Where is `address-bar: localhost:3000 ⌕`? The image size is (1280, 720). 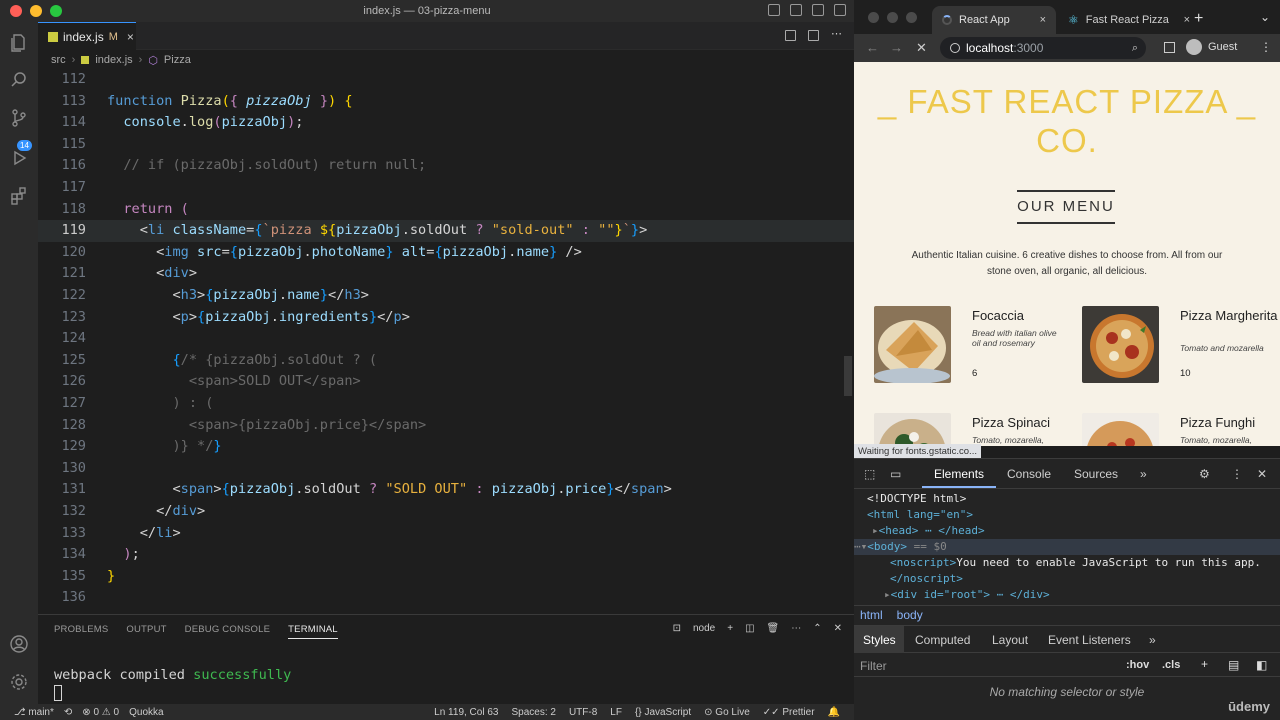 address-bar: localhost:3000 ⌕ is located at coordinates (1043, 48).